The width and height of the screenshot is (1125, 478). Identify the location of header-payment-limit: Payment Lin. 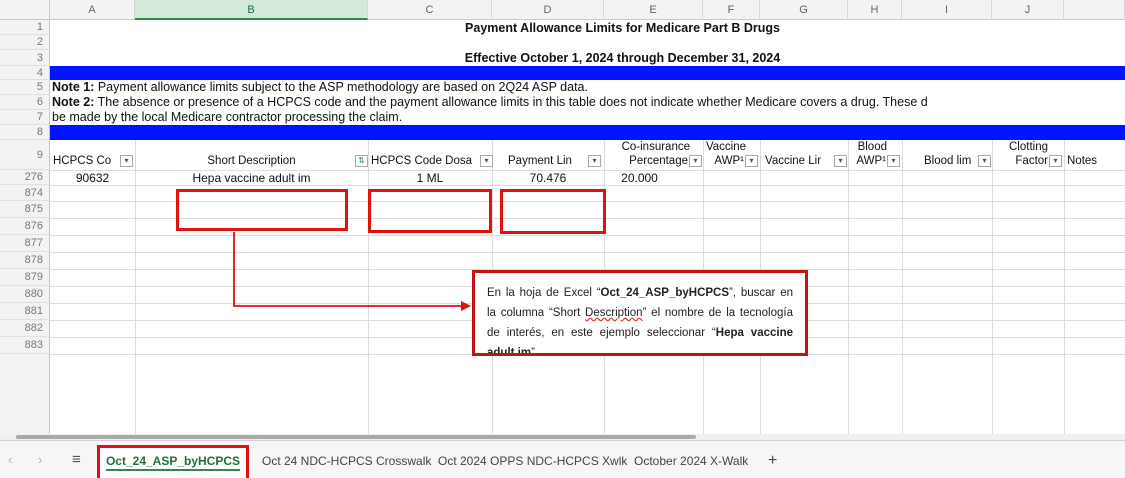
(548, 161).